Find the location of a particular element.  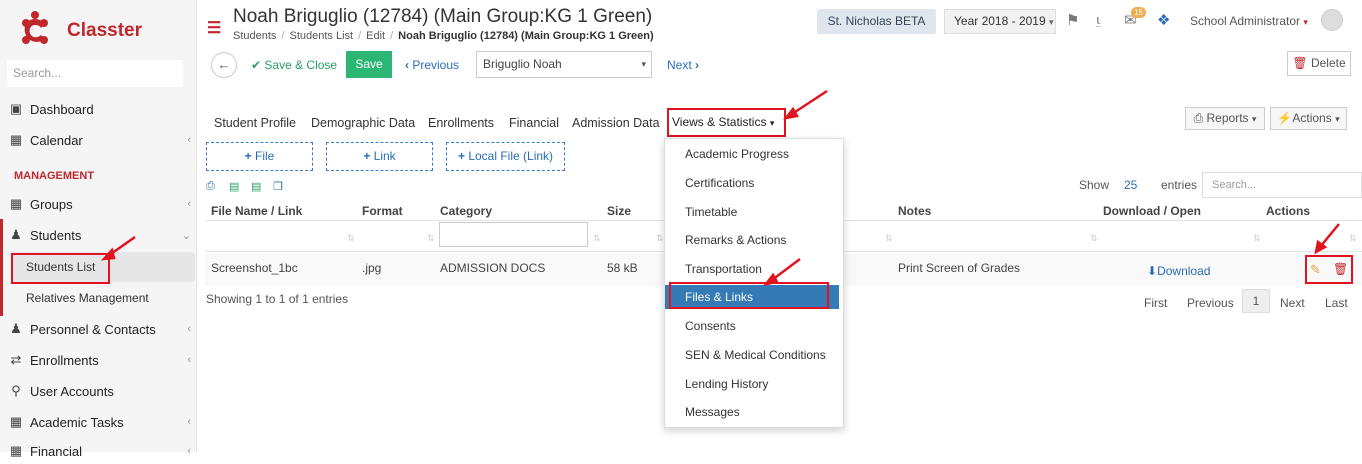

sitemap-icon: ❖ is located at coordinates (1163, 20).